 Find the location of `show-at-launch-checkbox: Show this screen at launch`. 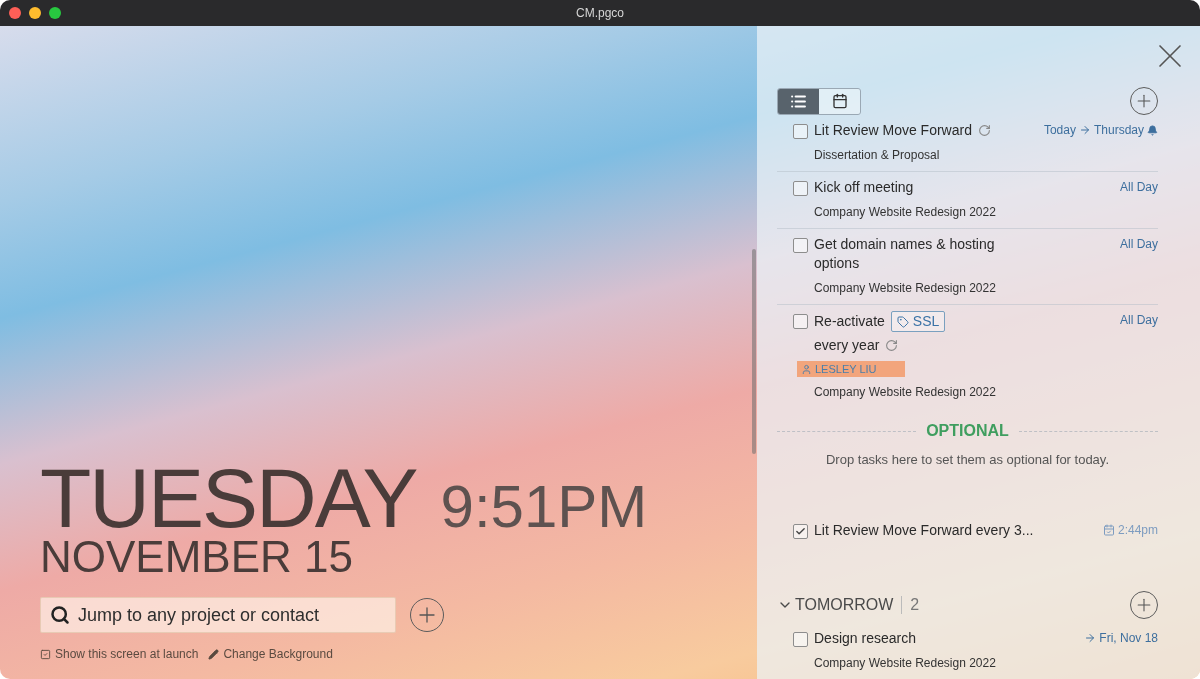

show-at-launch-checkbox: Show this screen at launch is located at coordinates (119, 654).